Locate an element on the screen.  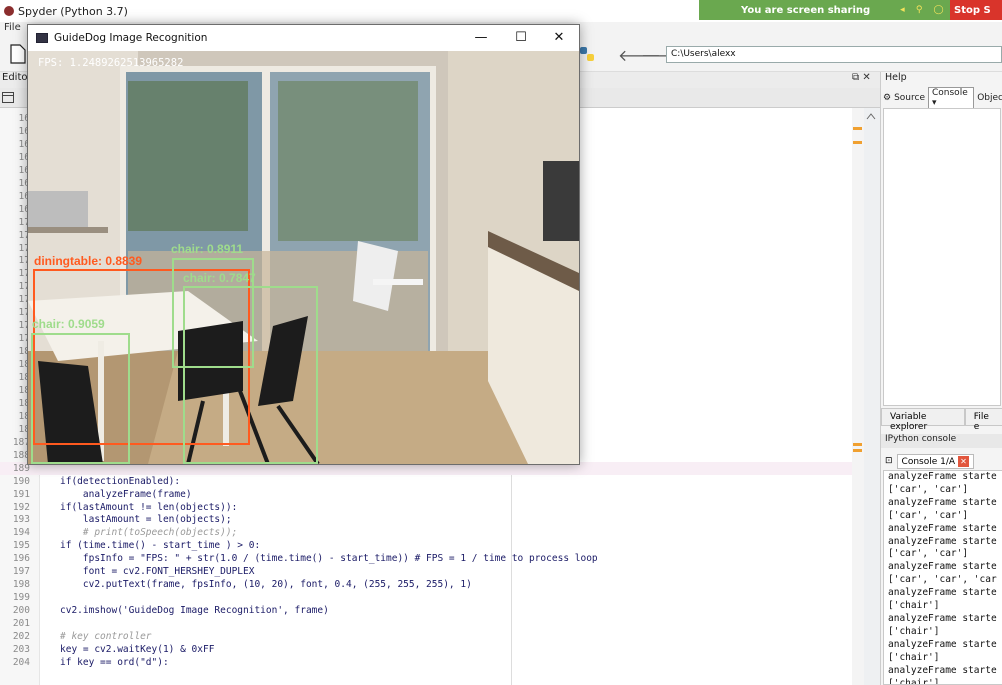
new-file-icon is located at coordinates (18, 54).